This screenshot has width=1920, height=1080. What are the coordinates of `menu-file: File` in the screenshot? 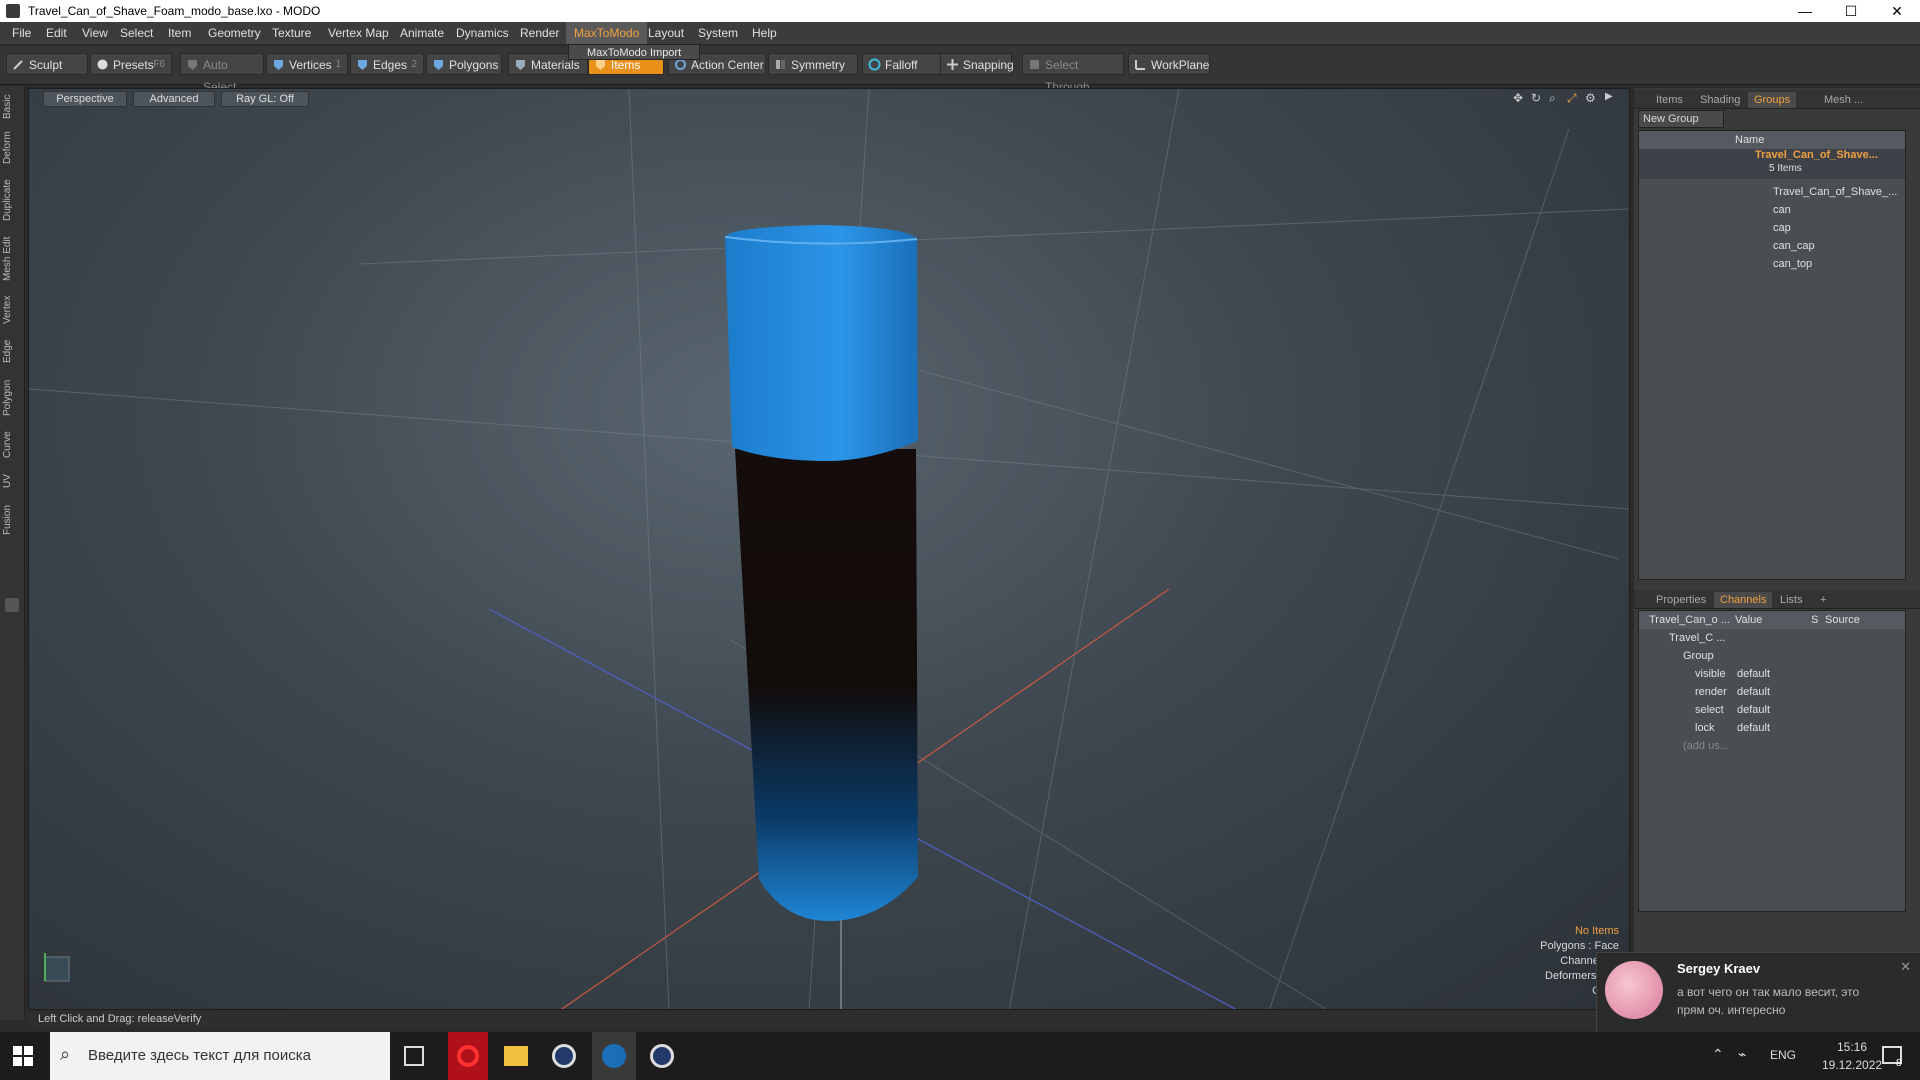 It's located at (21, 33).